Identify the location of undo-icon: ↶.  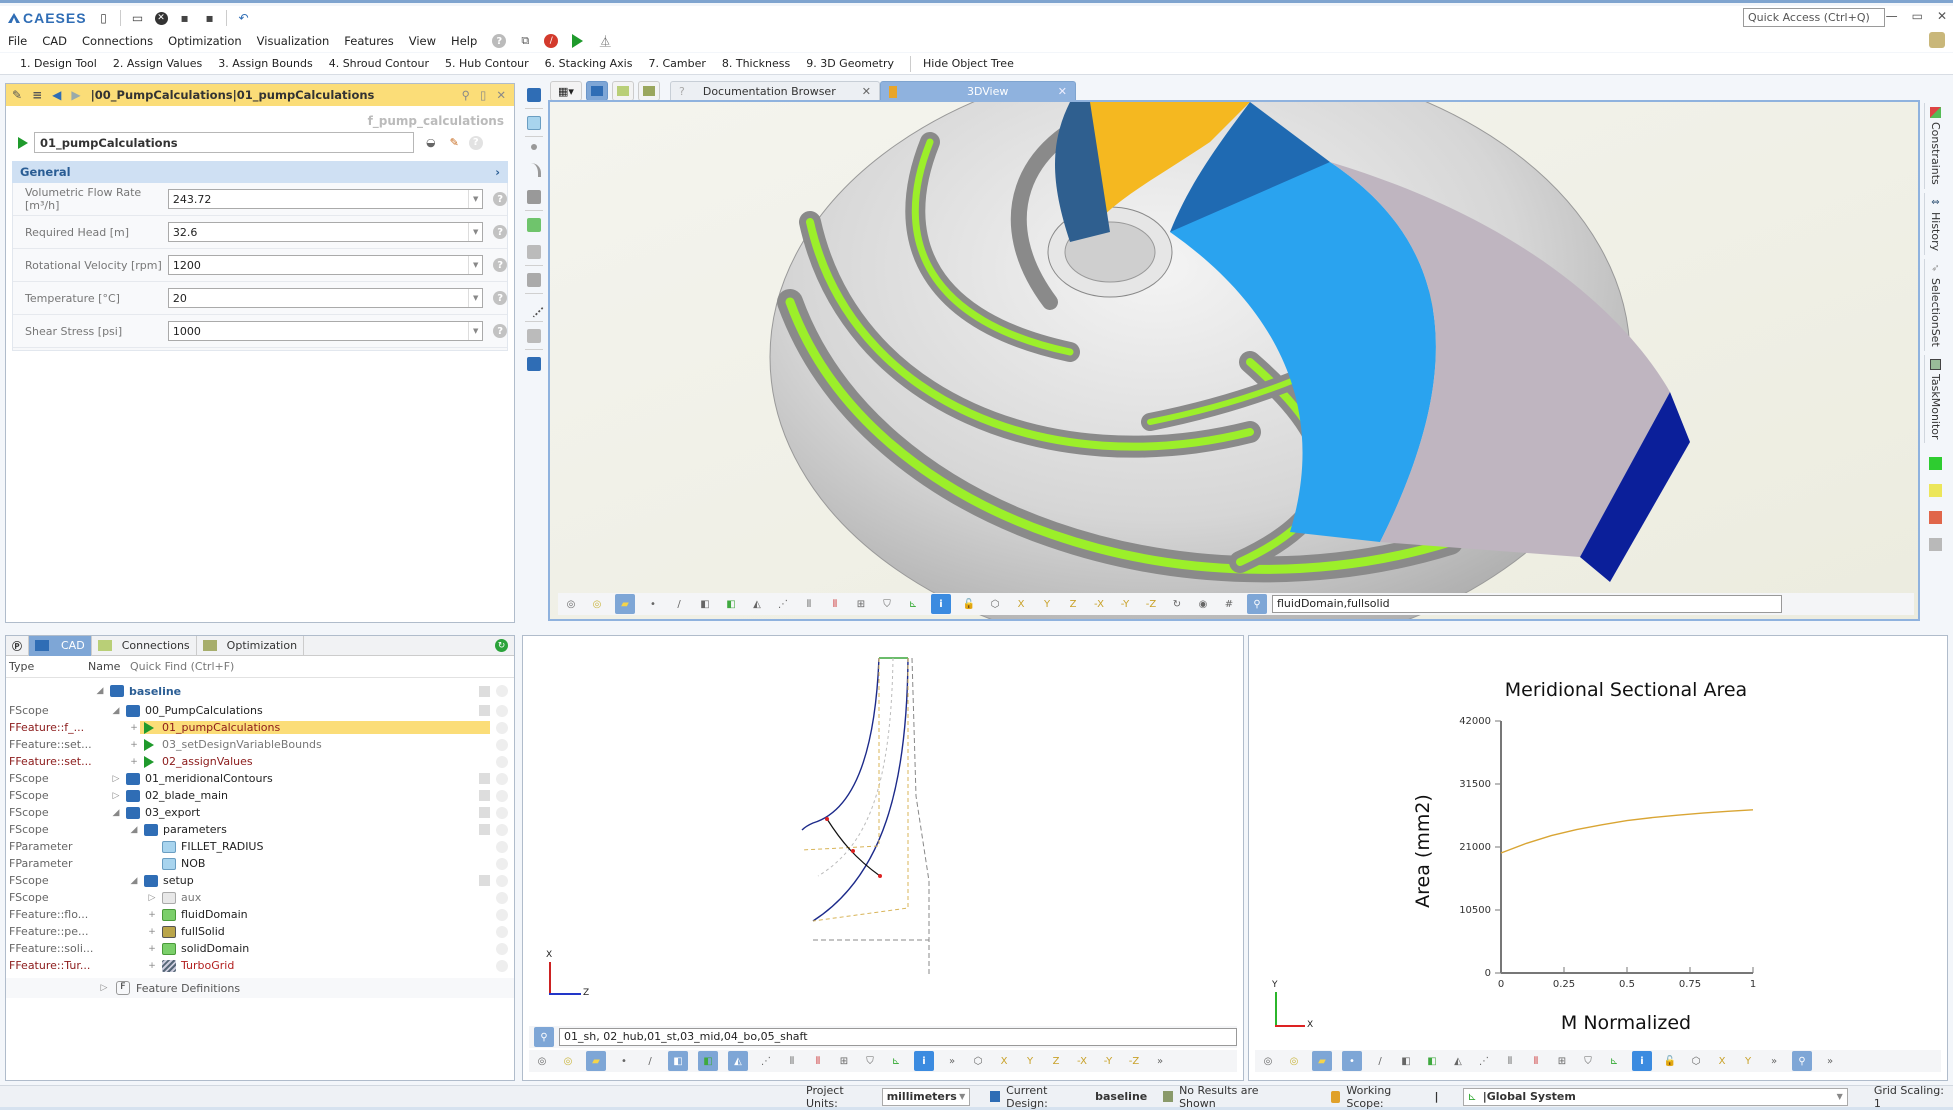
(244, 18).